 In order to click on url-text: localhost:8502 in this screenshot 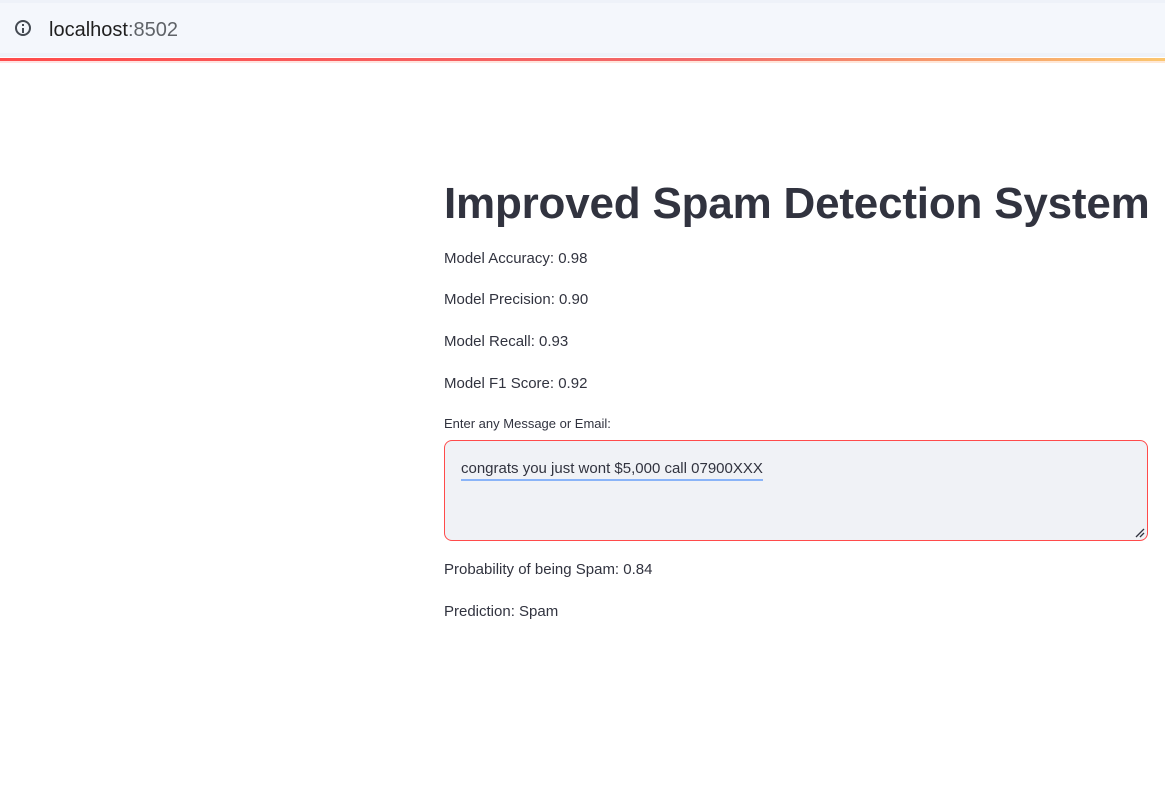, I will do `click(113, 30)`.